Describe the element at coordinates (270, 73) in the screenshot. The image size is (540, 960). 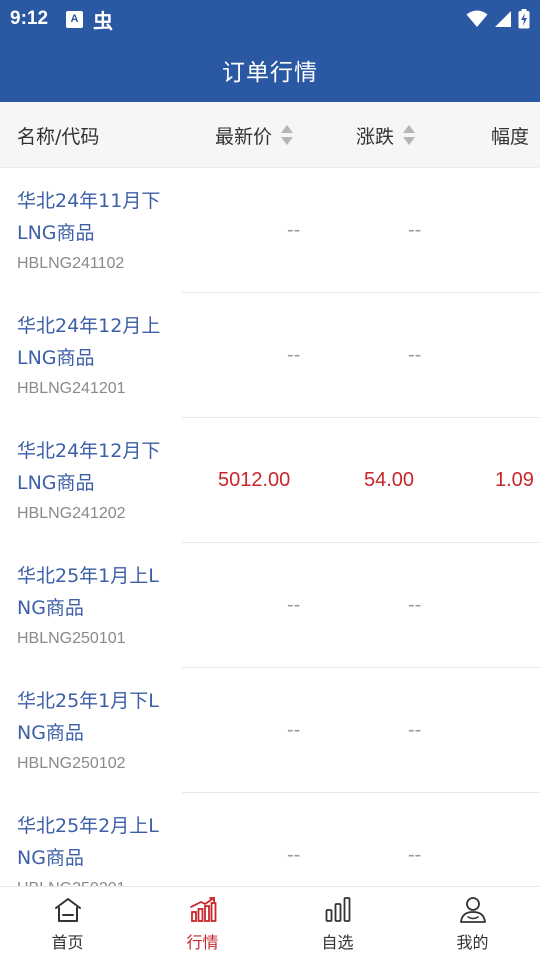
I see `page-title: 订单行情` at that location.